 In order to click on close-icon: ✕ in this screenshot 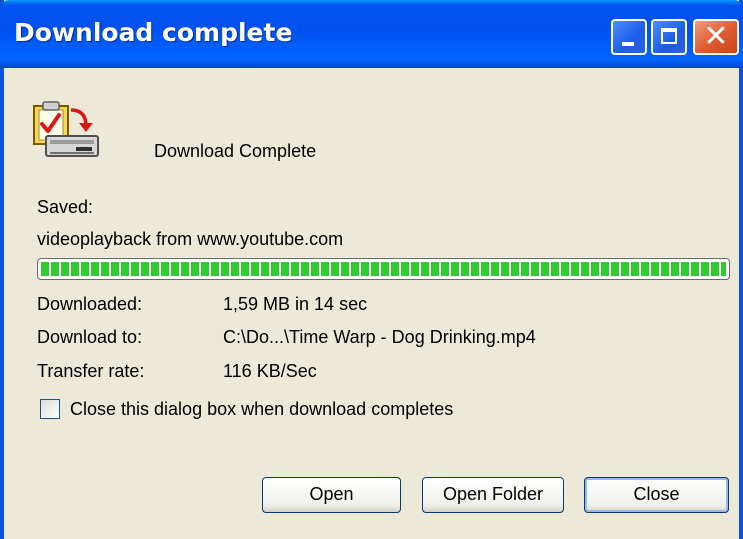, I will do `click(716, 36)`.